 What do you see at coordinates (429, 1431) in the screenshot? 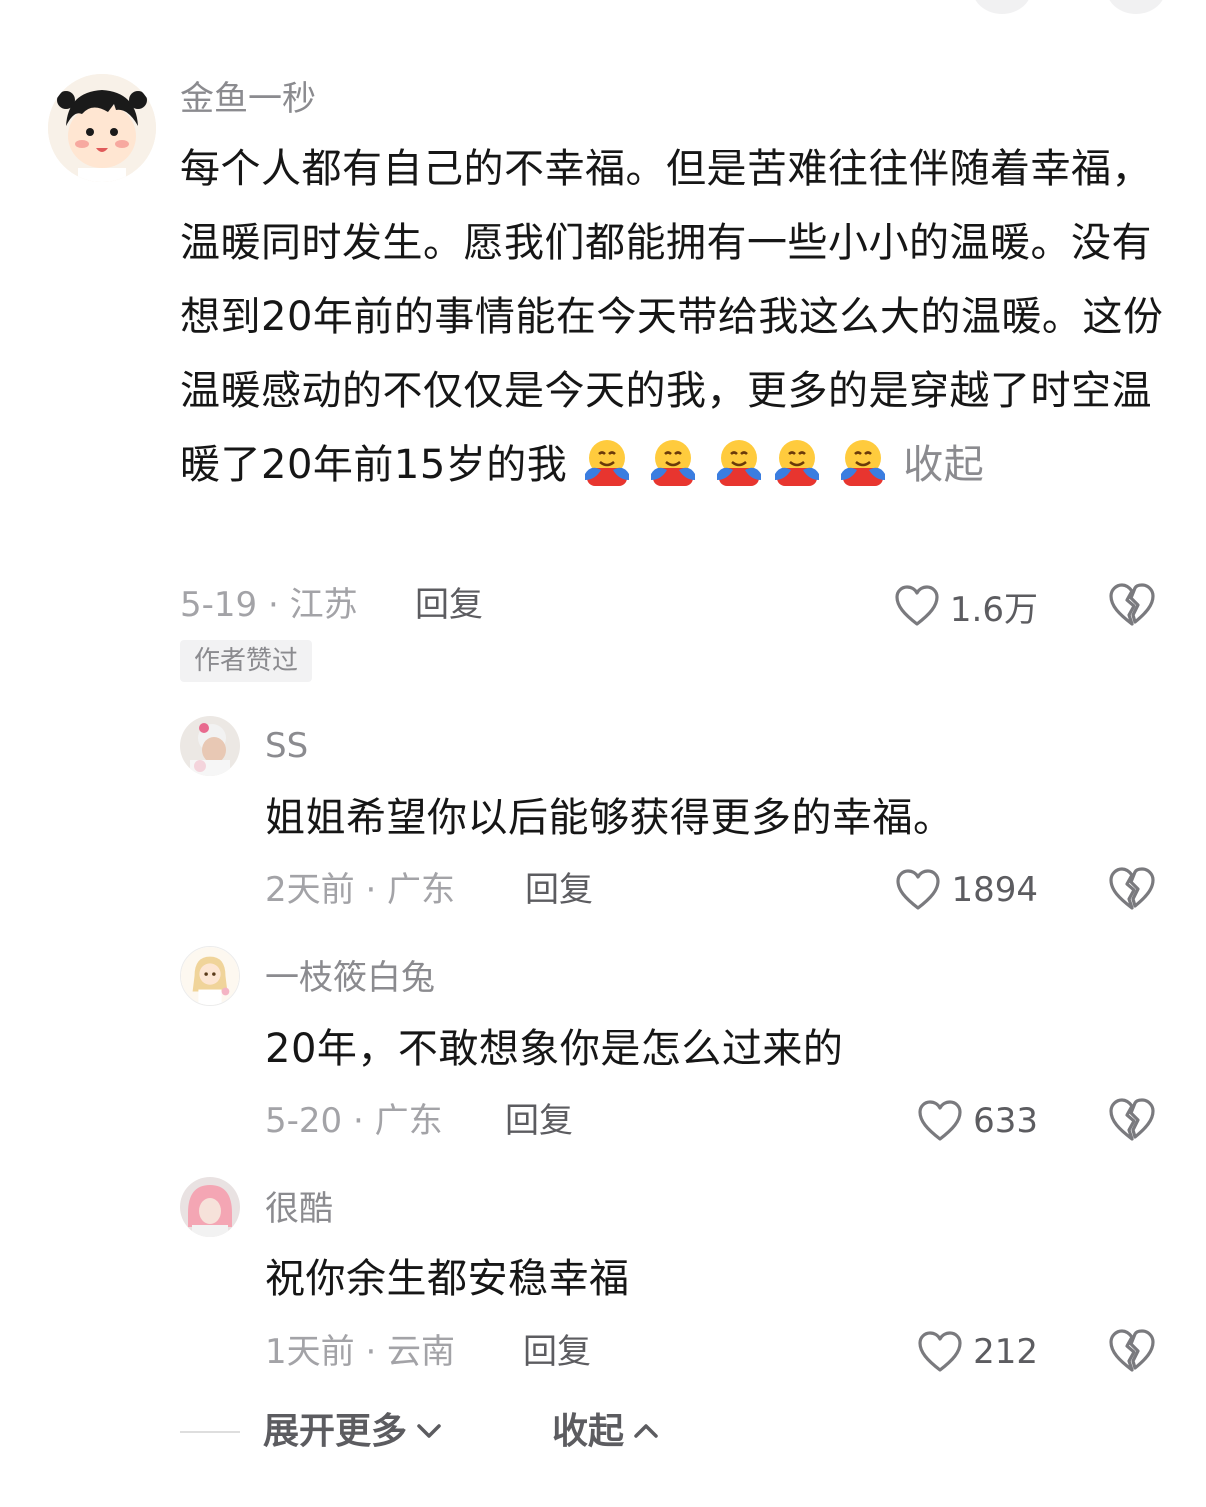
I see `chevron-down-icon` at bounding box center [429, 1431].